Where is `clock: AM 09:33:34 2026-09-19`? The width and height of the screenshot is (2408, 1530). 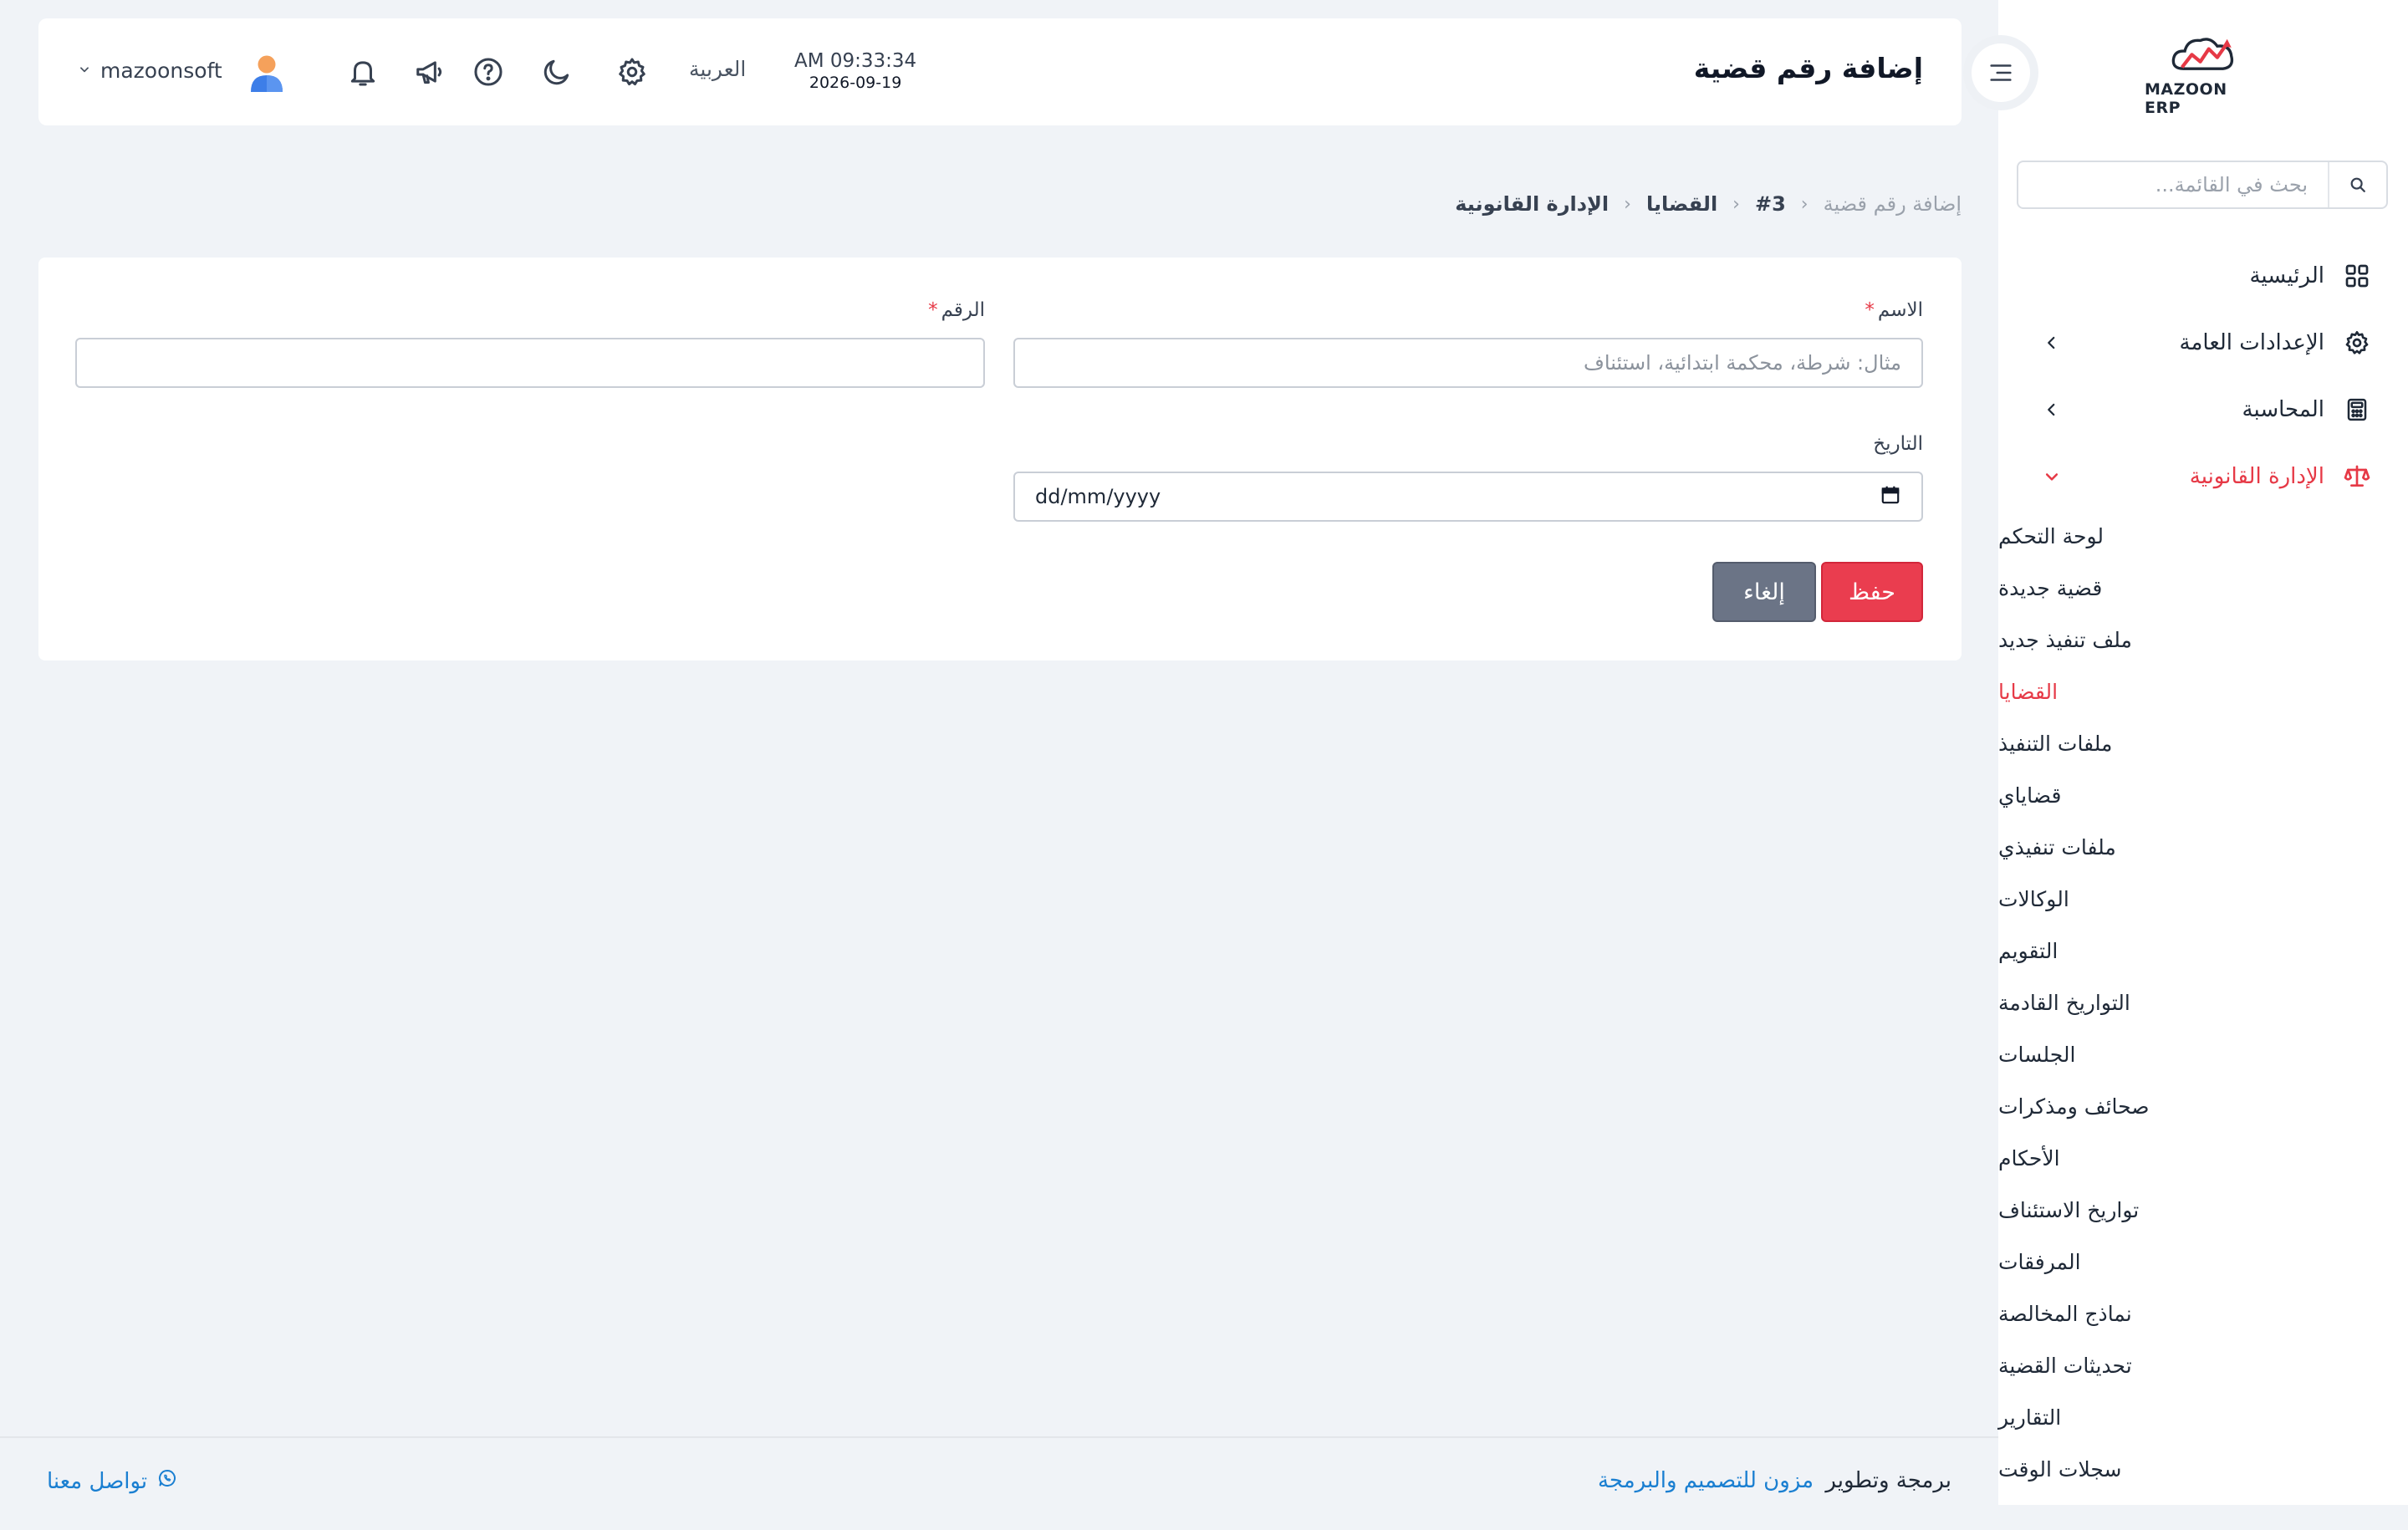
clock: AM 09:33:34 2026-09-19 is located at coordinates (855, 71).